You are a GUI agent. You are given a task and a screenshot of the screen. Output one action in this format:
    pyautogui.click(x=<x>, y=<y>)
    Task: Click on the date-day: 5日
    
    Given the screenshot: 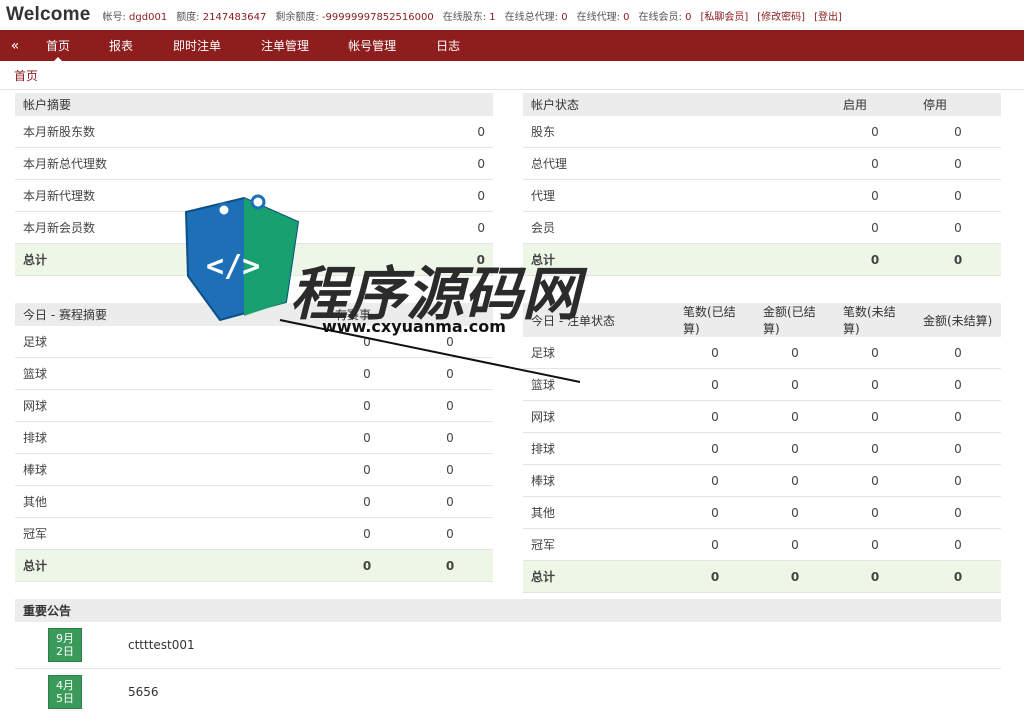 What is the action you would take?
    pyautogui.click(x=65, y=698)
    